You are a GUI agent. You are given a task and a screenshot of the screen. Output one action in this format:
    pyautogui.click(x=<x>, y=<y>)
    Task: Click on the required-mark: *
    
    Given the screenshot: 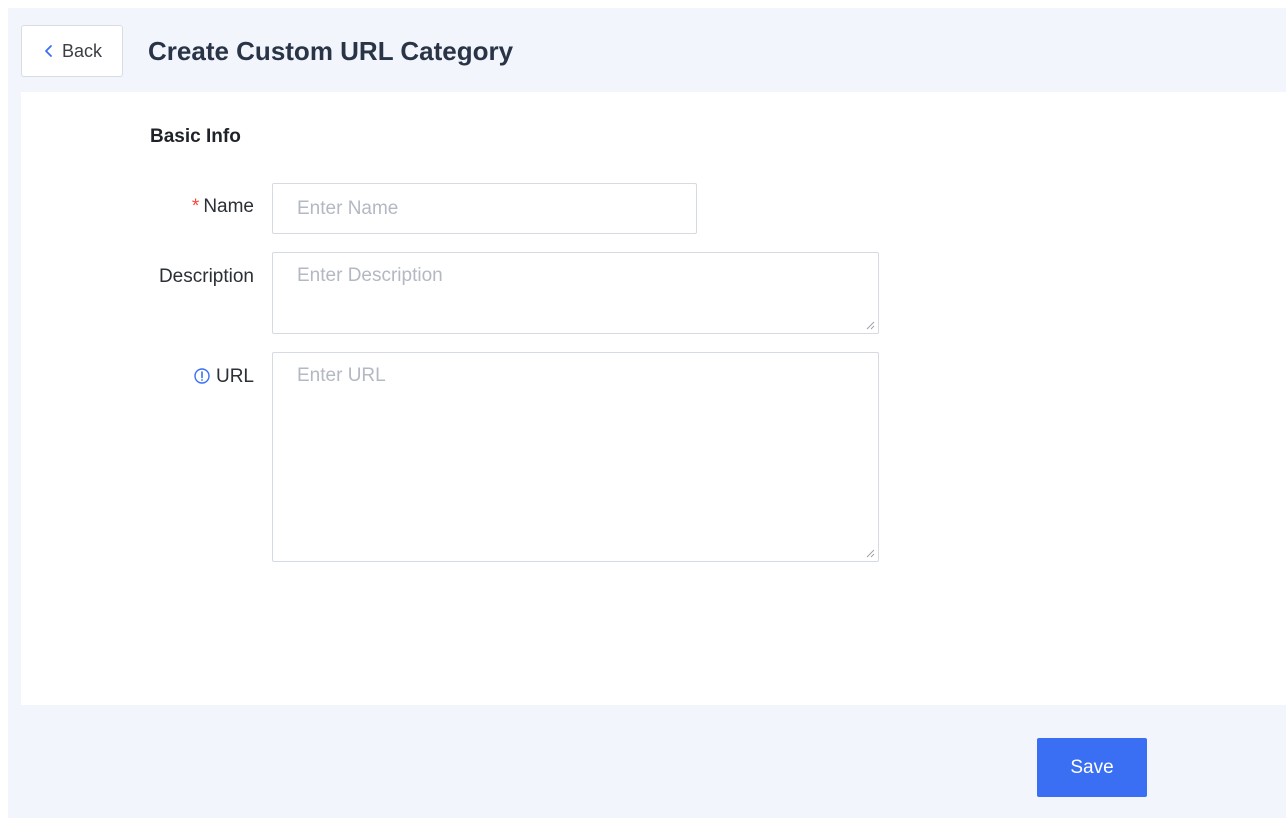 What is the action you would take?
    pyautogui.click(x=195, y=206)
    